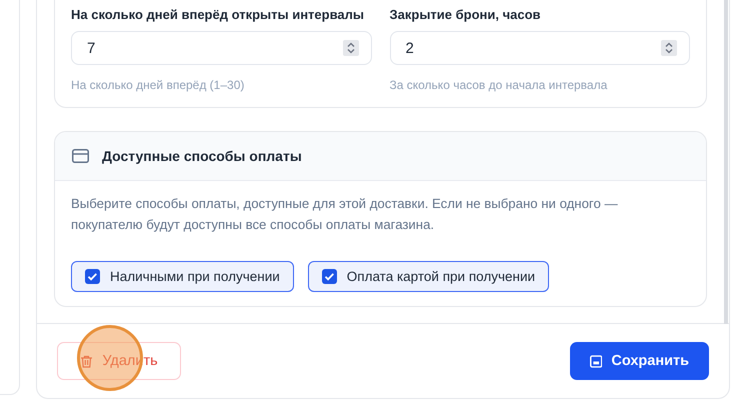  What do you see at coordinates (218, 14) in the screenshot?
I see `field-label: На сколько дней вперёд открыты интервалы` at bounding box center [218, 14].